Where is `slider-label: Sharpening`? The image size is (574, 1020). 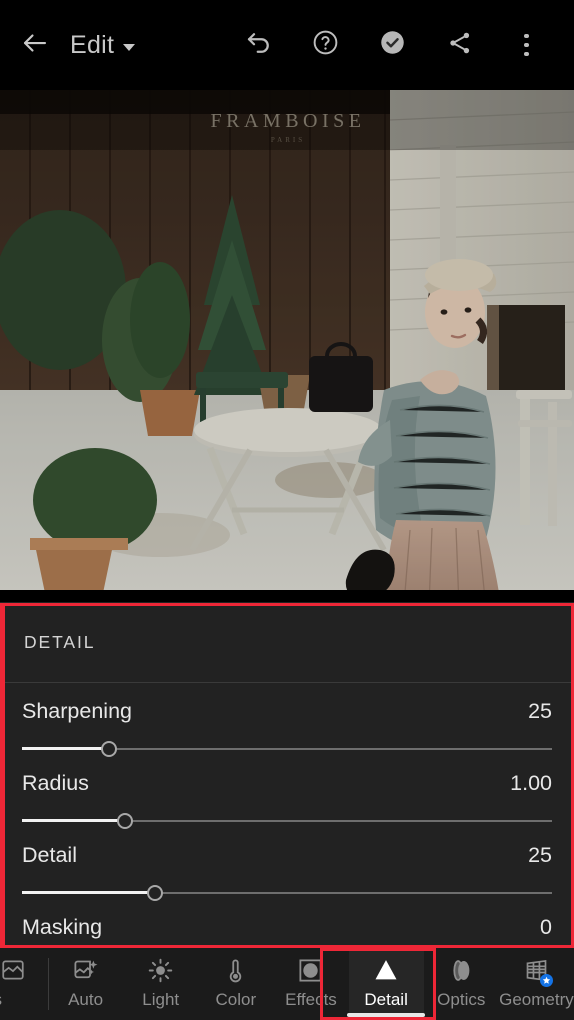 slider-label: Sharpening is located at coordinates (77, 711).